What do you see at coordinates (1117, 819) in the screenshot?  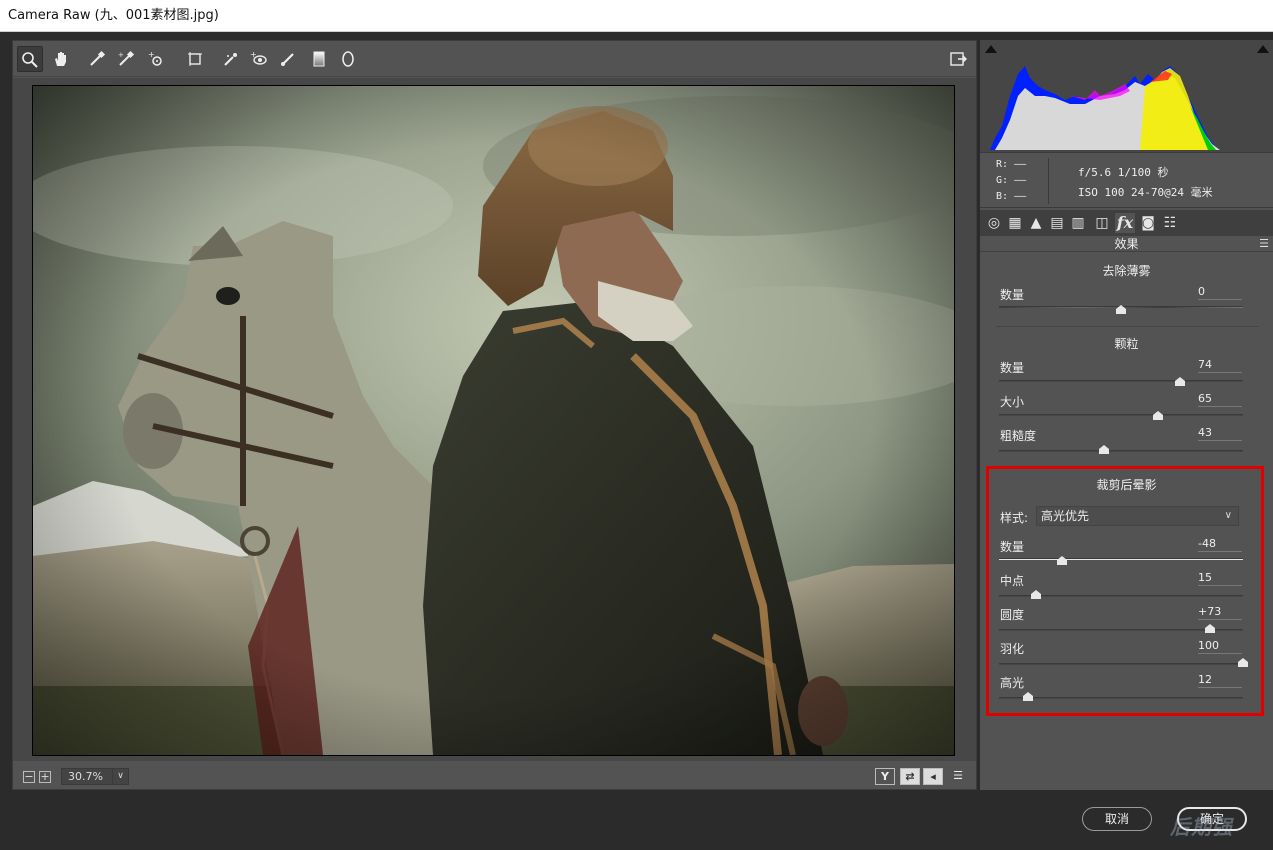 I see `cancel-button: 取消` at bounding box center [1117, 819].